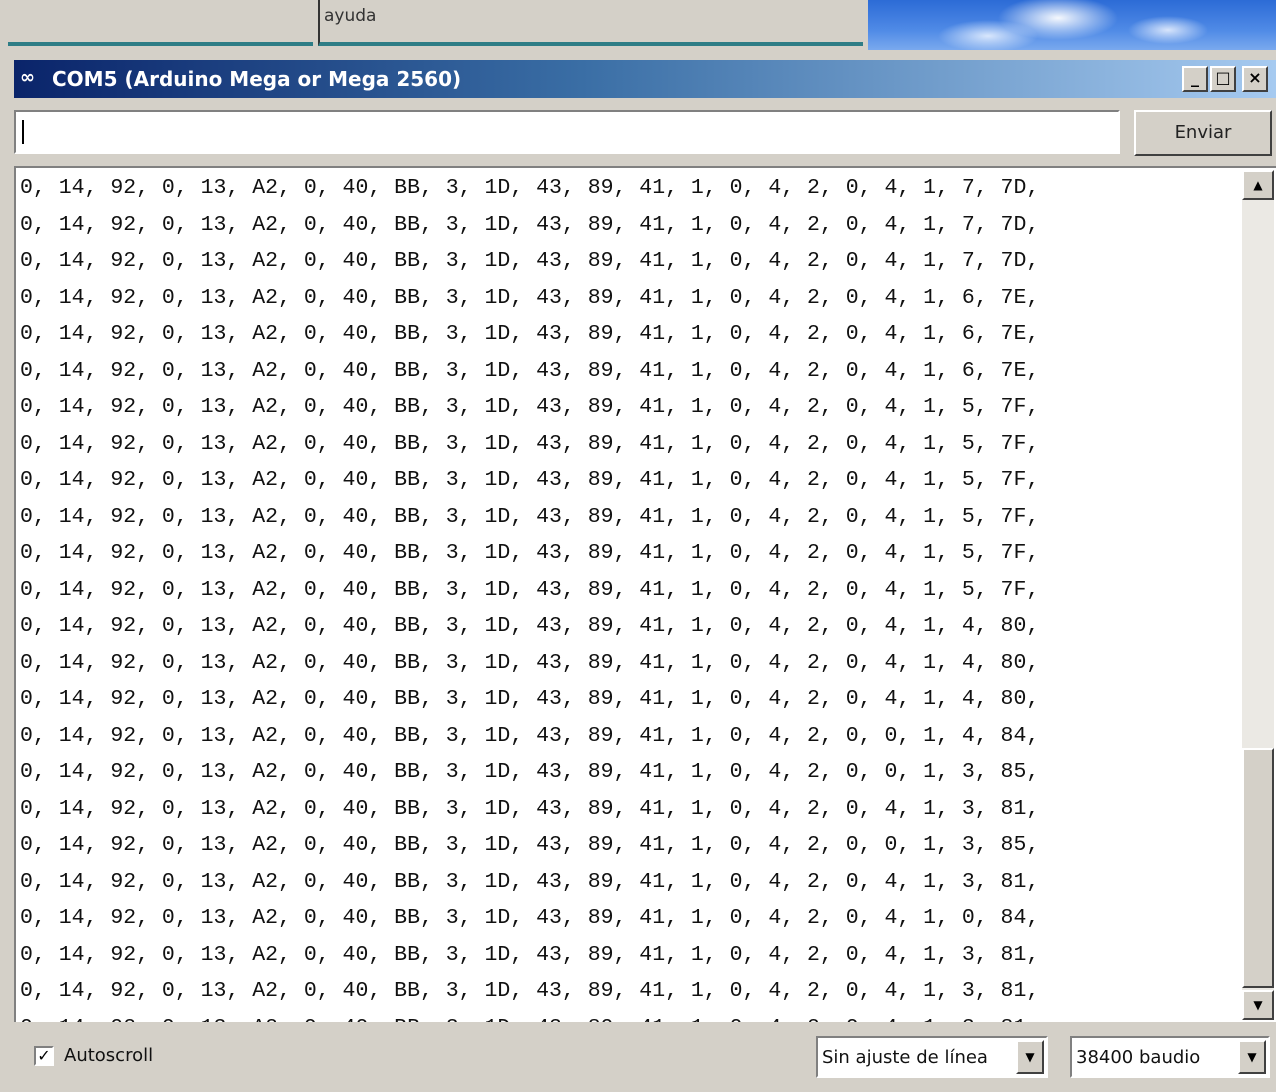  What do you see at coordinates (108, 1056) in the screenshot?
I see `autoscroll-label: Autoscroll` at bounding box center [108, 1056].